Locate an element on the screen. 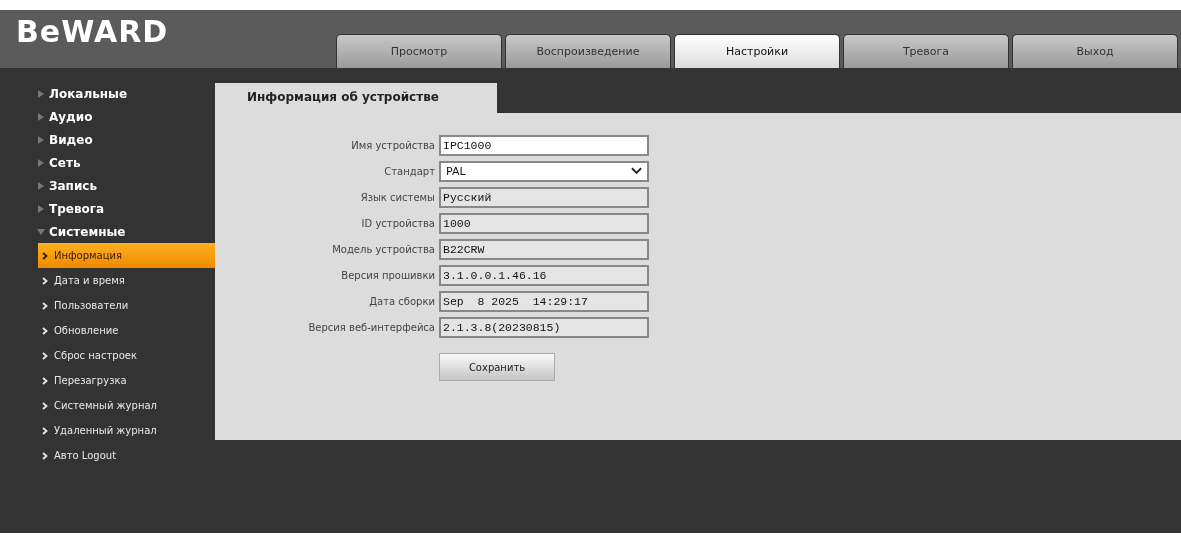  sidebar-item: Аудио is located at coordinates (107, 116).